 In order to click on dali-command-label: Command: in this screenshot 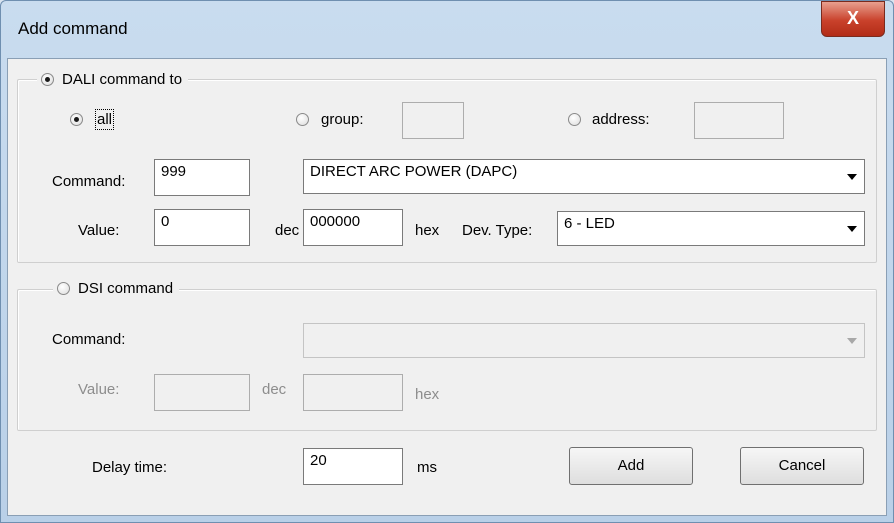, I will do `click(89, 181)`.